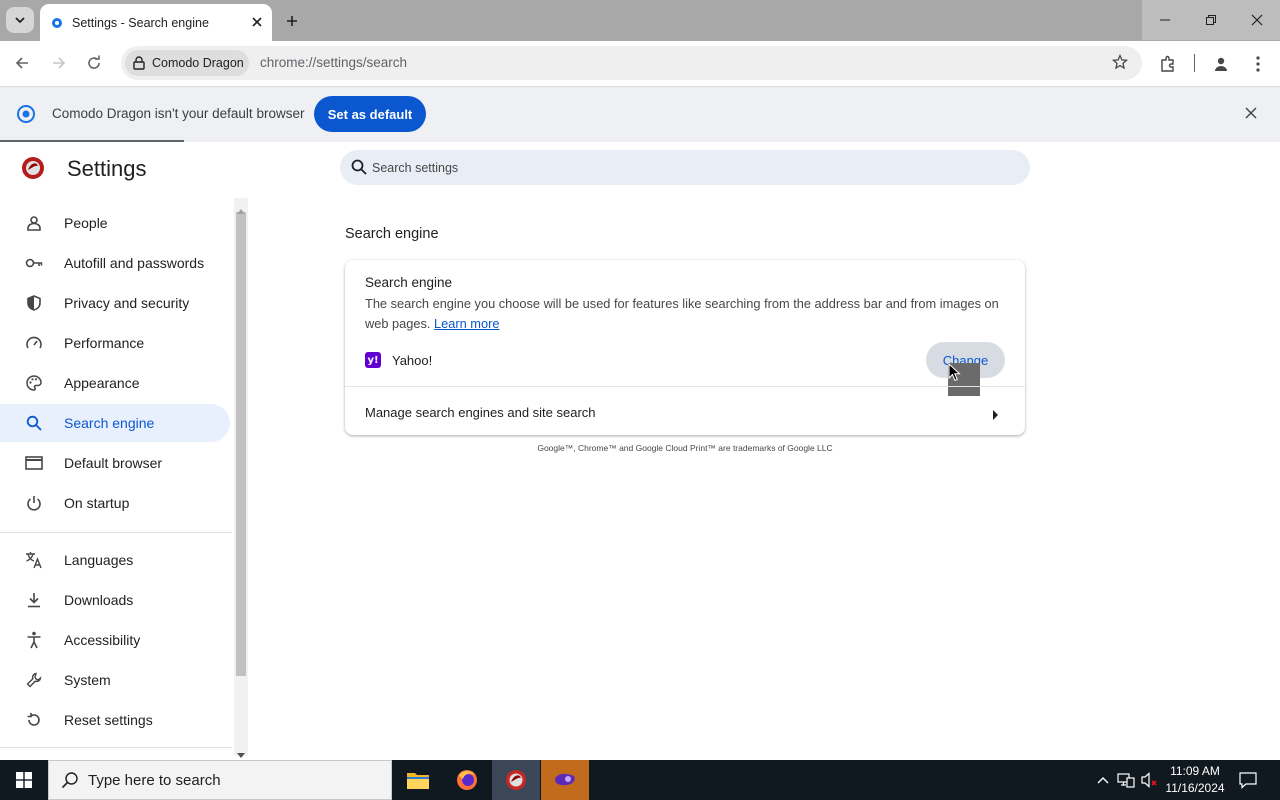 This screenshot has width=1280, height=800. I want to click on sidebar-item-label: Autofill and passwords, so click(134, 263).